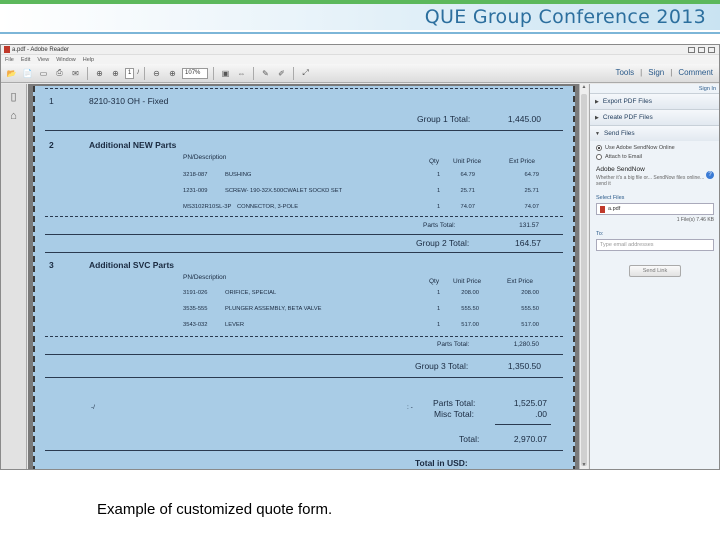 The width and height of the screenshot is (720, 540). Describe the element at coordinates (526, 344) in the screenshot. I see `parts-total-value: 1,280.50` at that location.